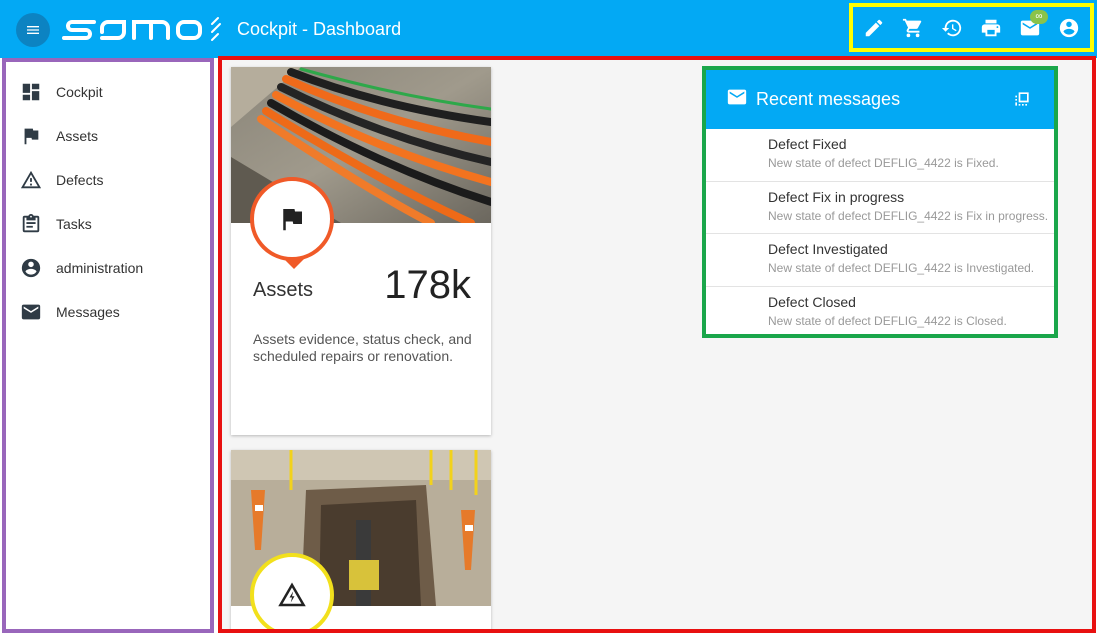  I want to click on samo-logo, so click(141, 29).